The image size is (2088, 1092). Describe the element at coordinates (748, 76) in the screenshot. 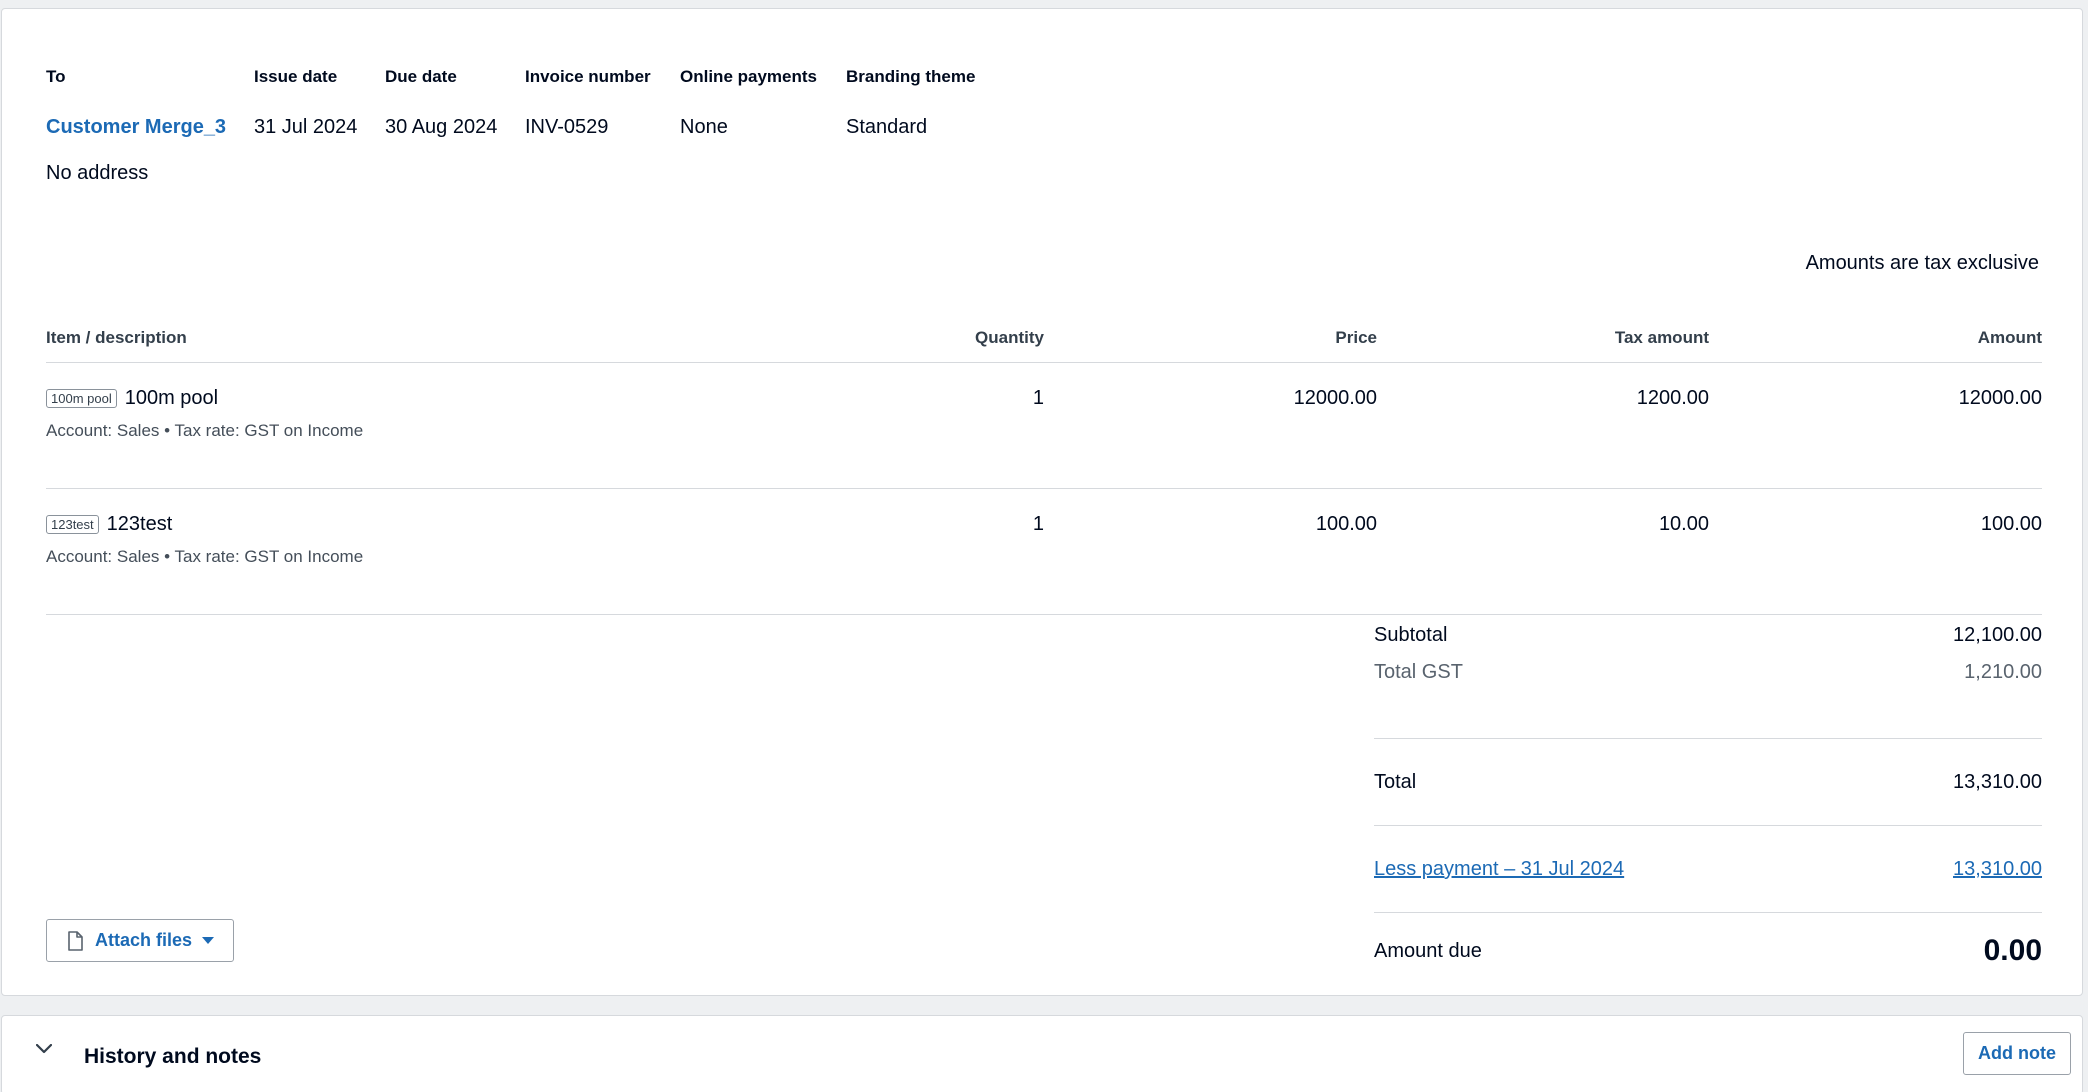

I see `online-payments-label: Online payments` at that location.